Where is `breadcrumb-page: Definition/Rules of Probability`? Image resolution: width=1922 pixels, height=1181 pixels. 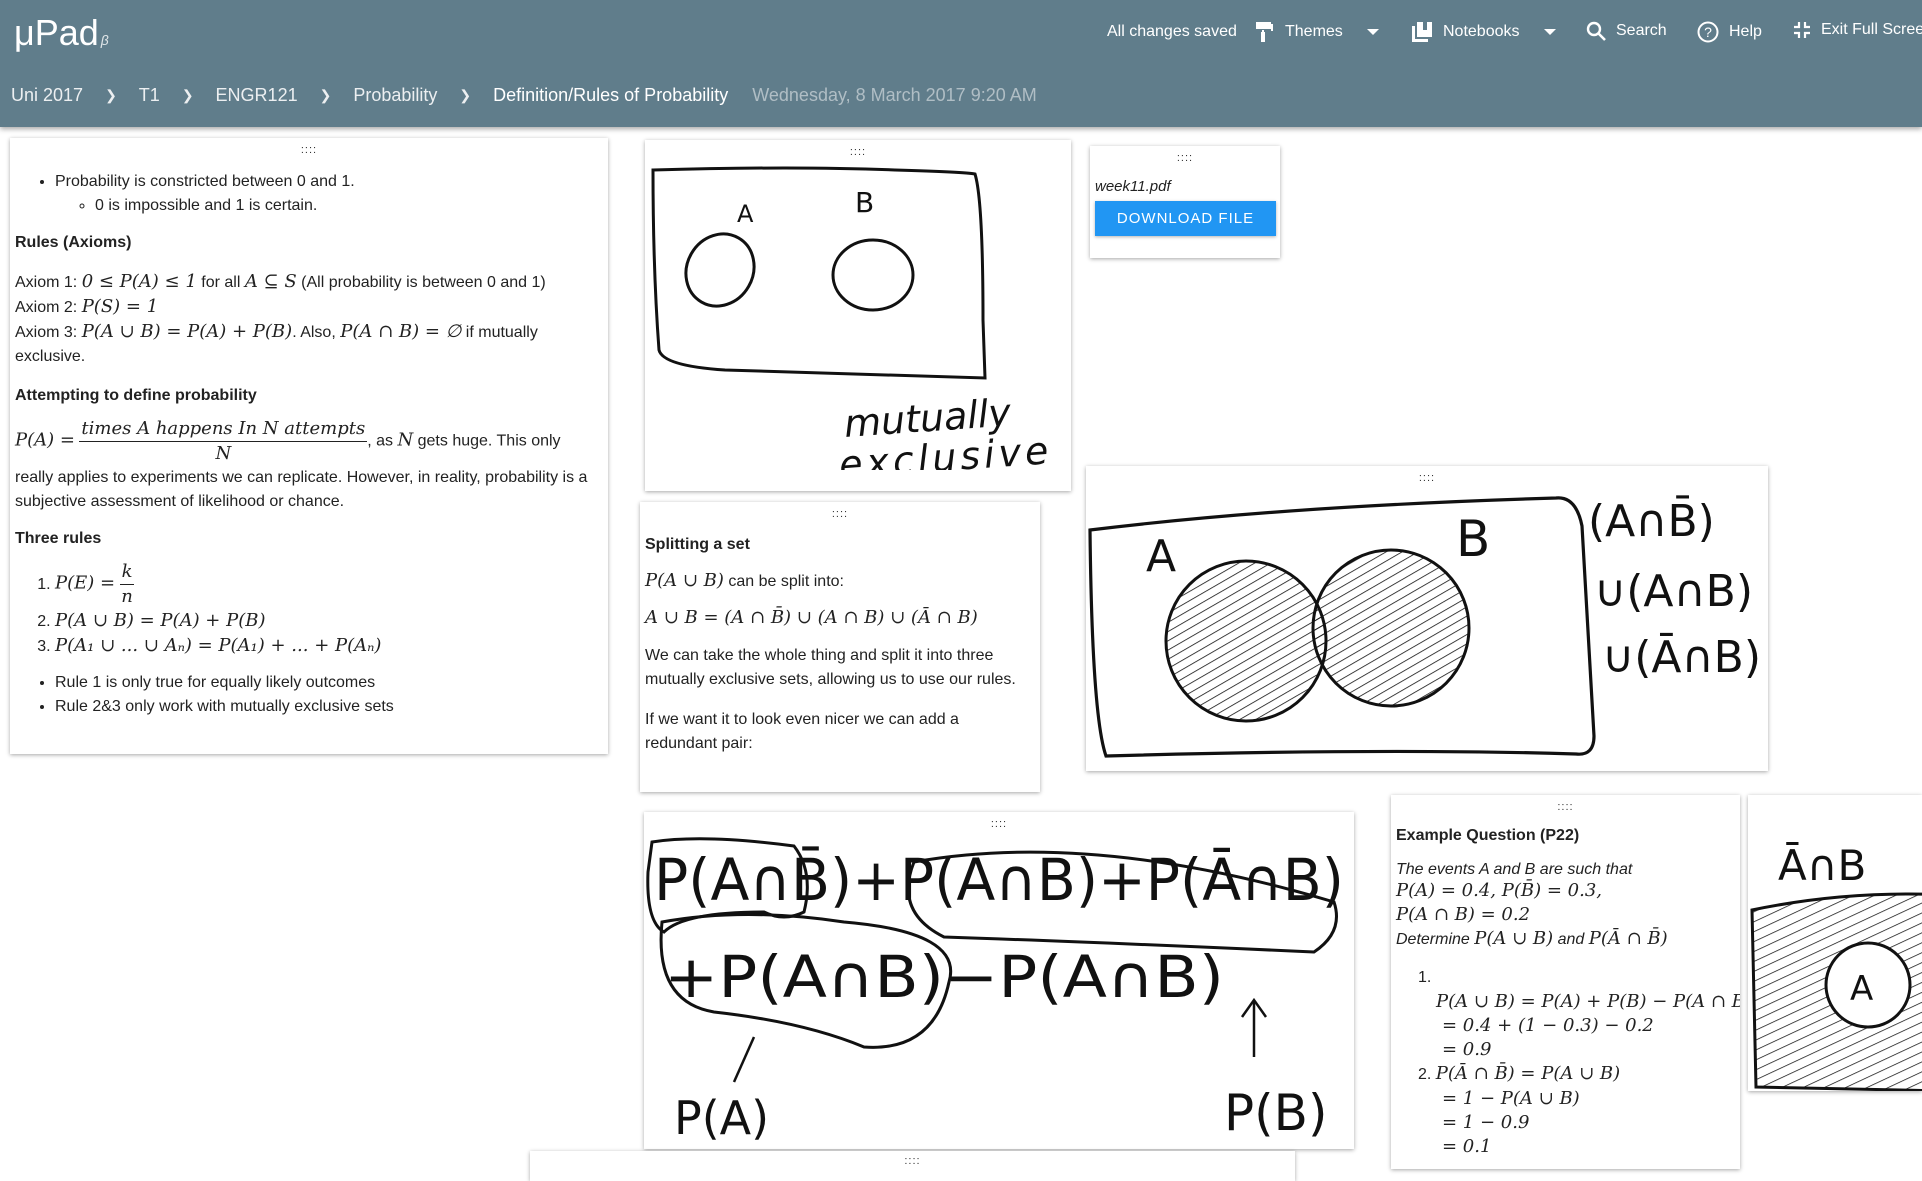 breadcrumb-page: Definition/Rules of Probability is located at coordinates (610, 95).